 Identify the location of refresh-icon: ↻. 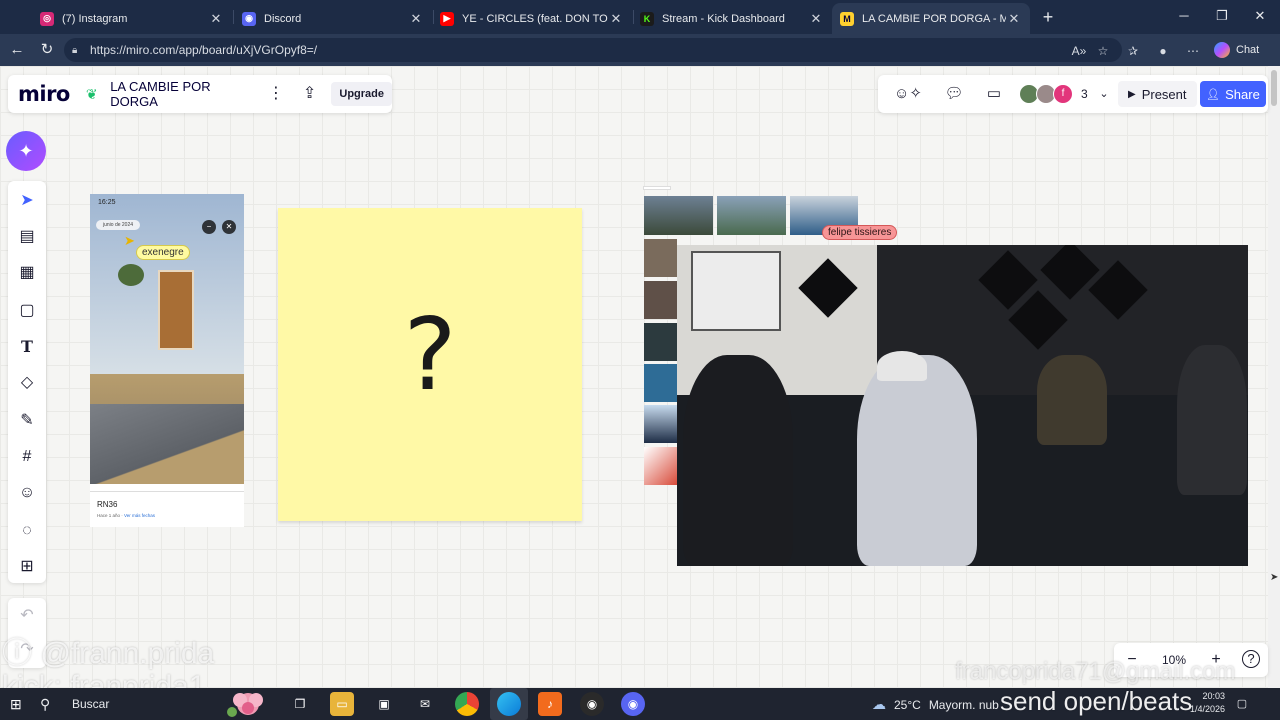
(47, 50).